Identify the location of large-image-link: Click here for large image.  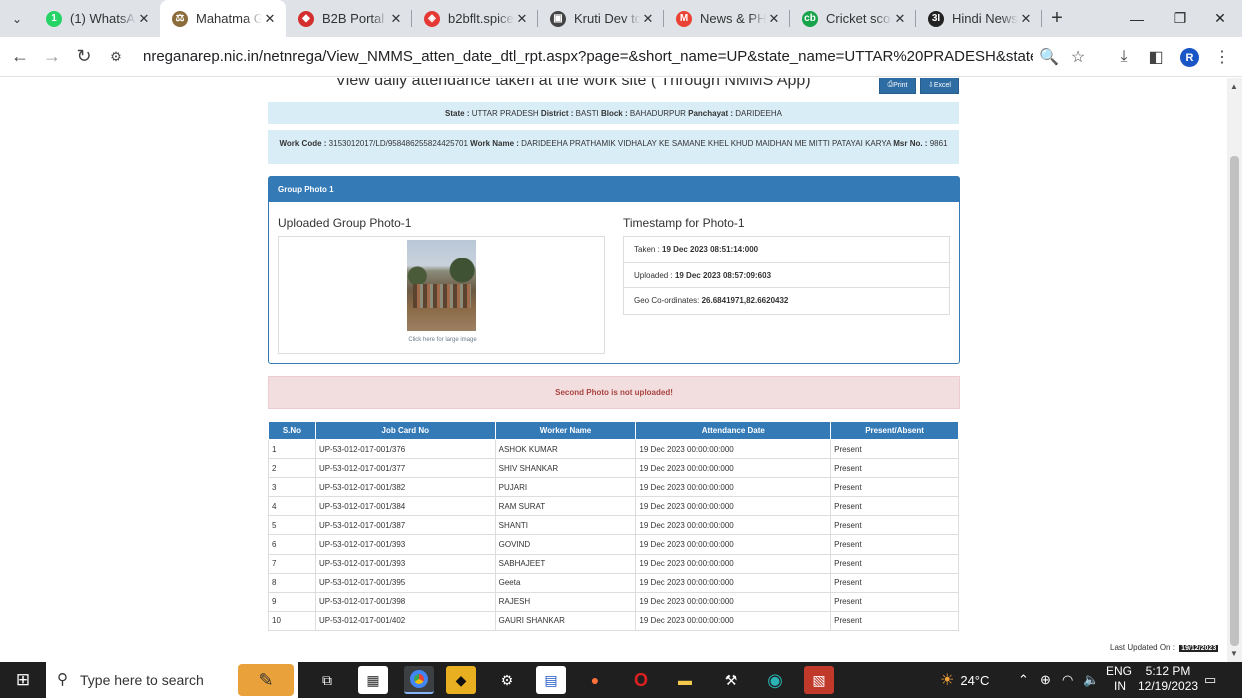
(442, 340).